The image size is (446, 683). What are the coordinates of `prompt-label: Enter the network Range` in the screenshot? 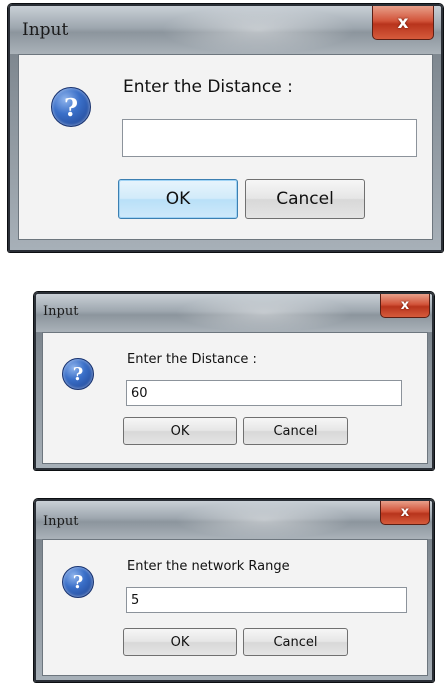 It's located at (208, 566).